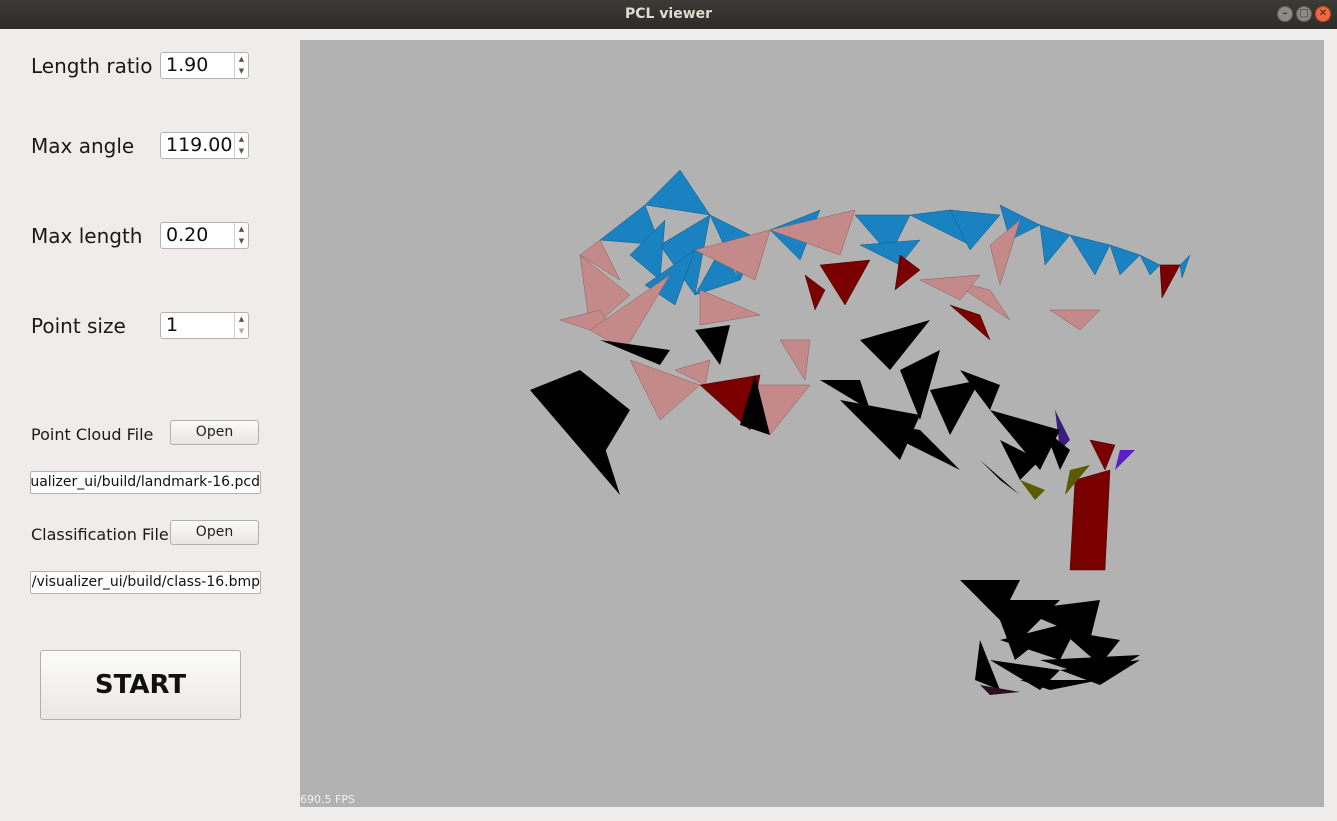 The height and width of the screenshot is (821, 1337). What do you see at coordinates (1000, 690) in the screenshot?
I see `mesh-dark-base` at bounding box center [1000, 690].